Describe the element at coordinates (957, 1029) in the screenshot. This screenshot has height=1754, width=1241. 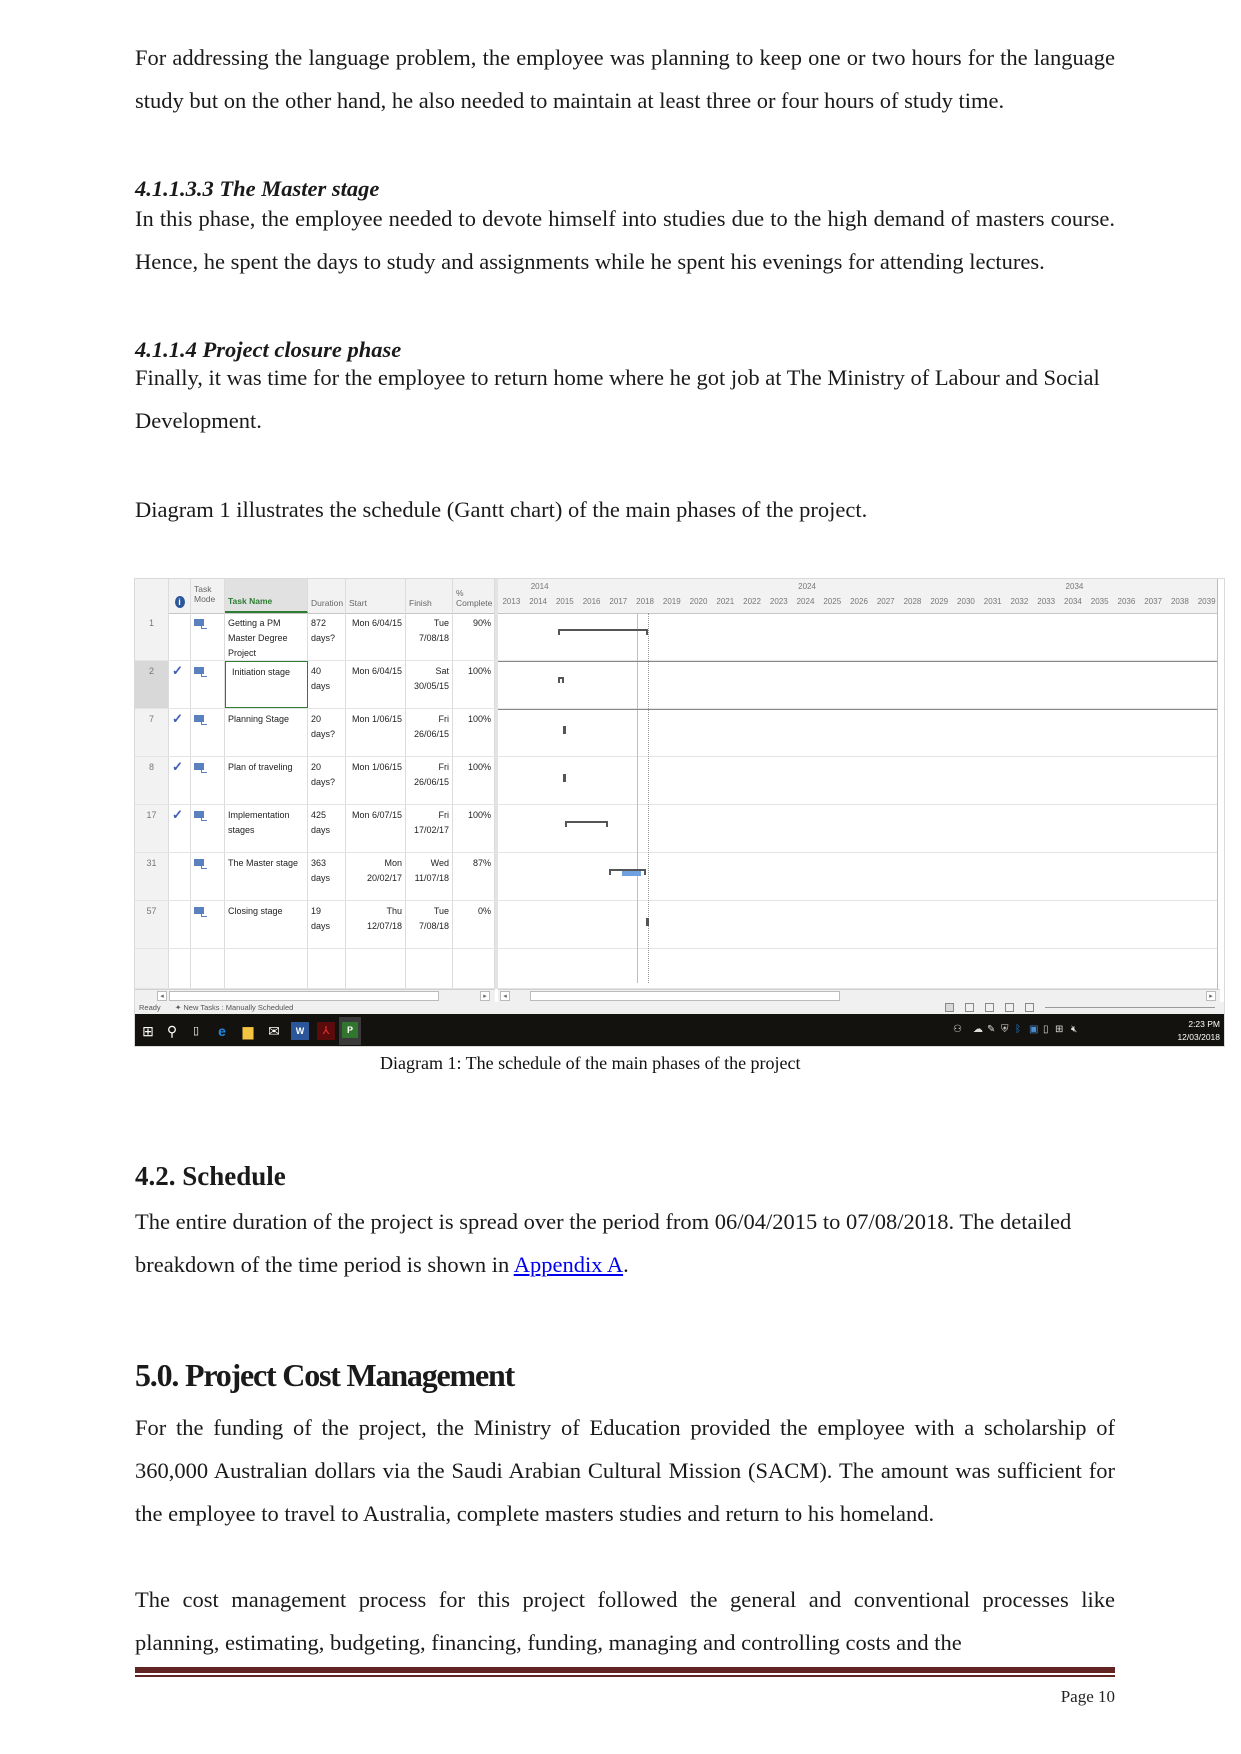
I see `people-icon: ⚇` at that location.